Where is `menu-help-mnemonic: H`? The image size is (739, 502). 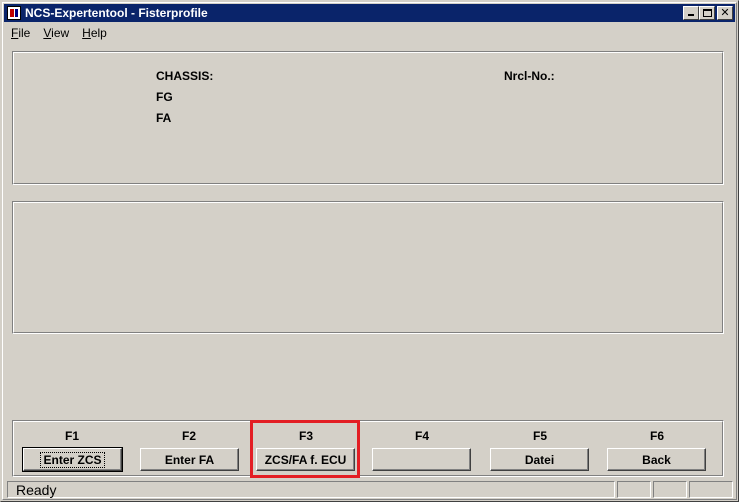 menu-help-mnemonic: H is located at coordinates (86, 32).